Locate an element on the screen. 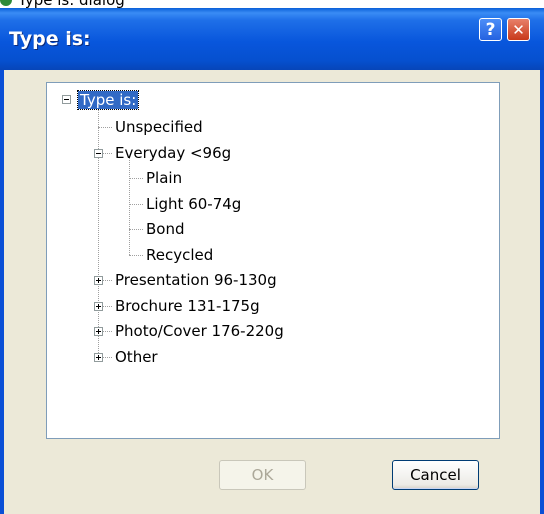 The image size is (544, 514). title-bar: Type is: ? ✕ is located at coordinates (272, 39).